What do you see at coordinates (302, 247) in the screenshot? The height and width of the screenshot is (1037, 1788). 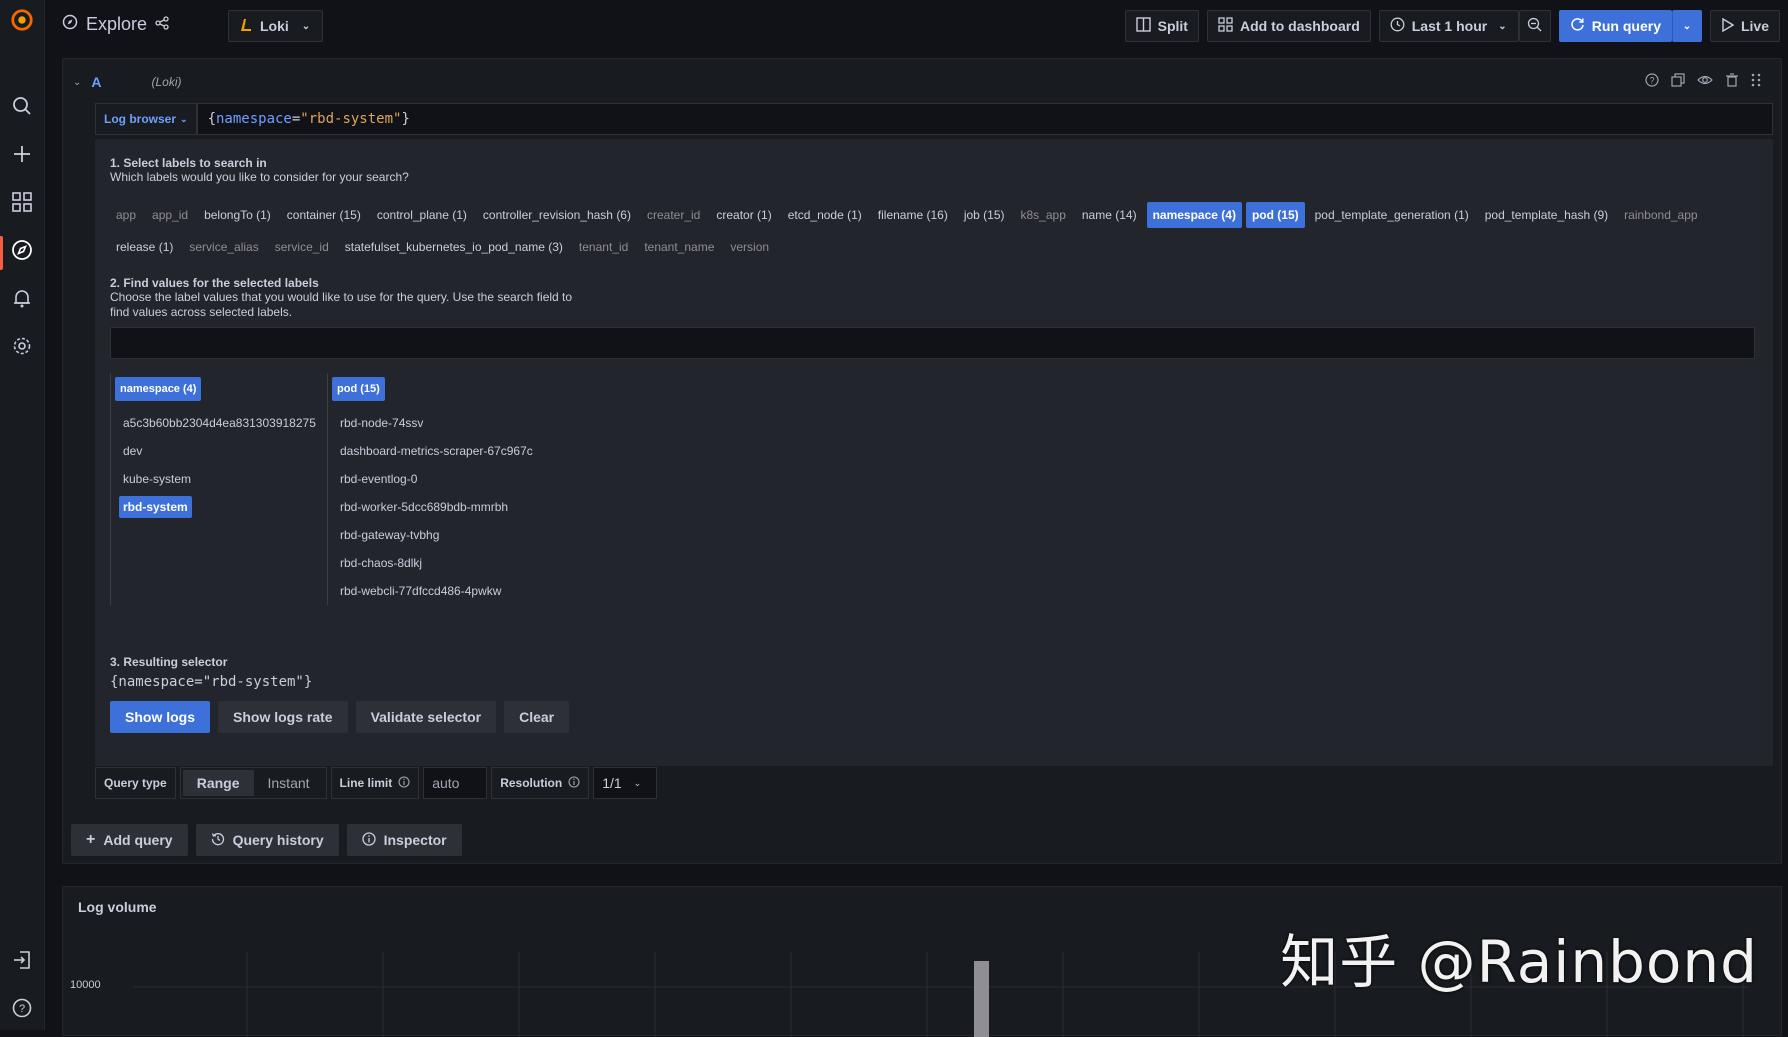 I see `label-chip: service_id` at bounding box center [302, 247].